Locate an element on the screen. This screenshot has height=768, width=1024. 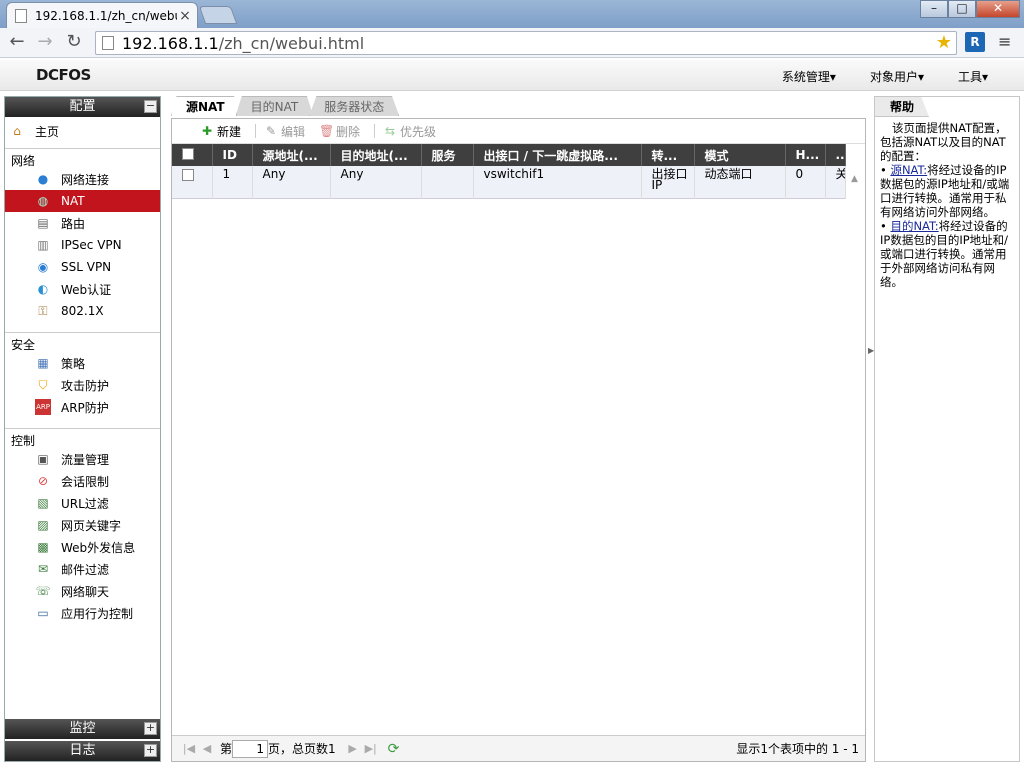
forward-arrow-icon: → is located at coordinates (45, 43).